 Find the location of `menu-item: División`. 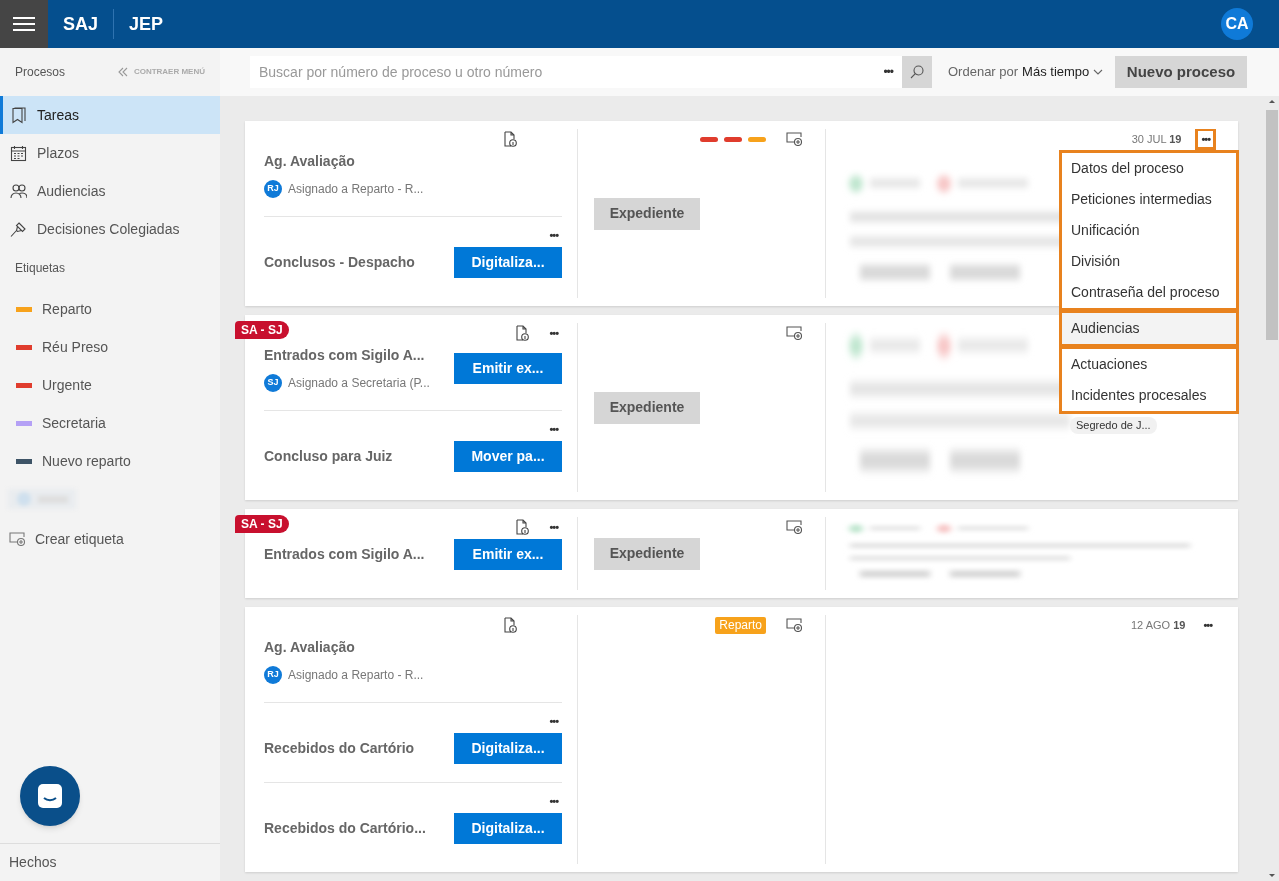

menu-item: División is located at coordinates (1149, 261).